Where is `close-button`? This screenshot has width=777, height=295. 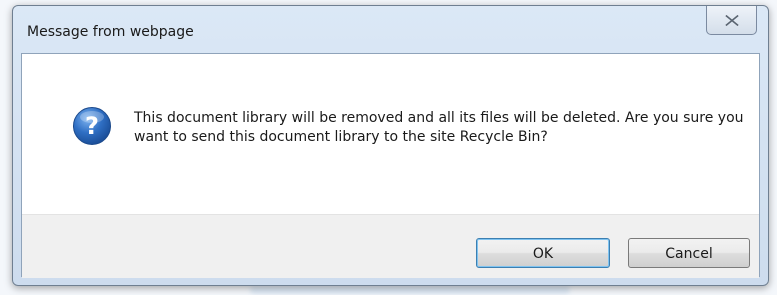
close-button is located at coordinates (731, 20).